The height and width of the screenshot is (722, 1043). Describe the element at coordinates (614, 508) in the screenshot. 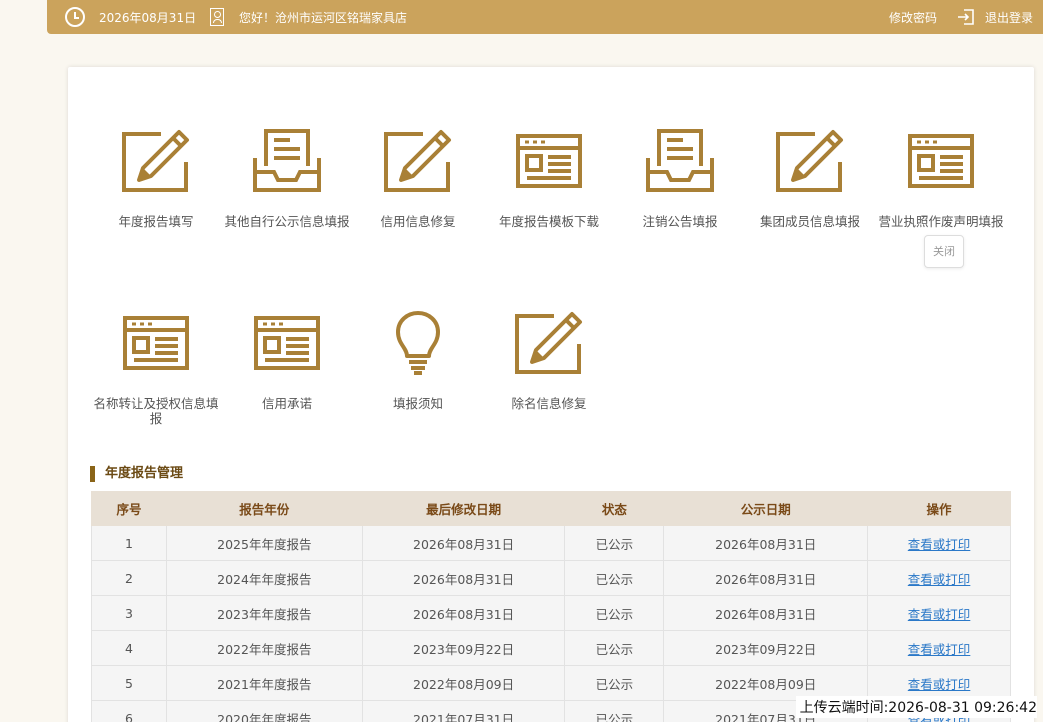

I see `column-header: 状态` at that location.